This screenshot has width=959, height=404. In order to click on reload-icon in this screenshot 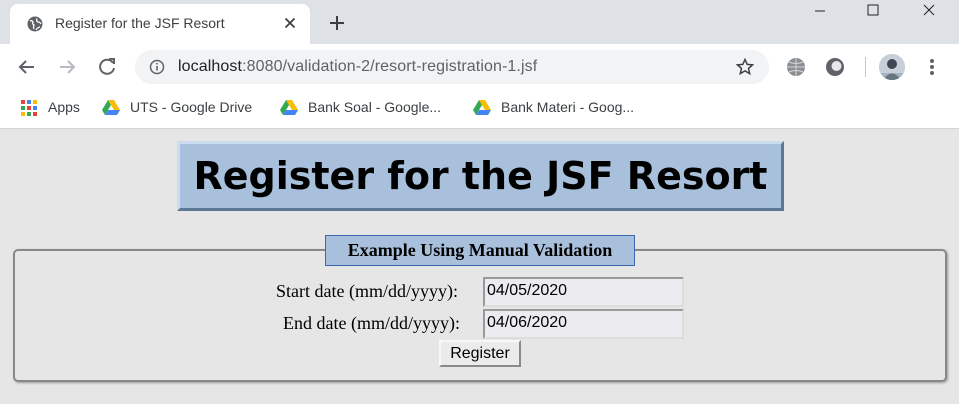, I will do `click(107, 67)`.